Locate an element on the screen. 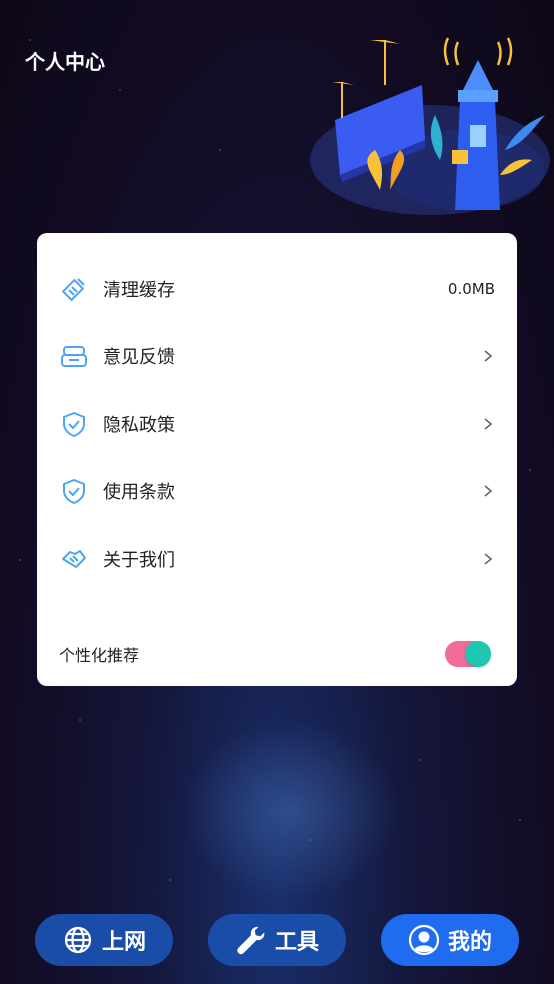  broom-icon is located at coordinates (74, 289).